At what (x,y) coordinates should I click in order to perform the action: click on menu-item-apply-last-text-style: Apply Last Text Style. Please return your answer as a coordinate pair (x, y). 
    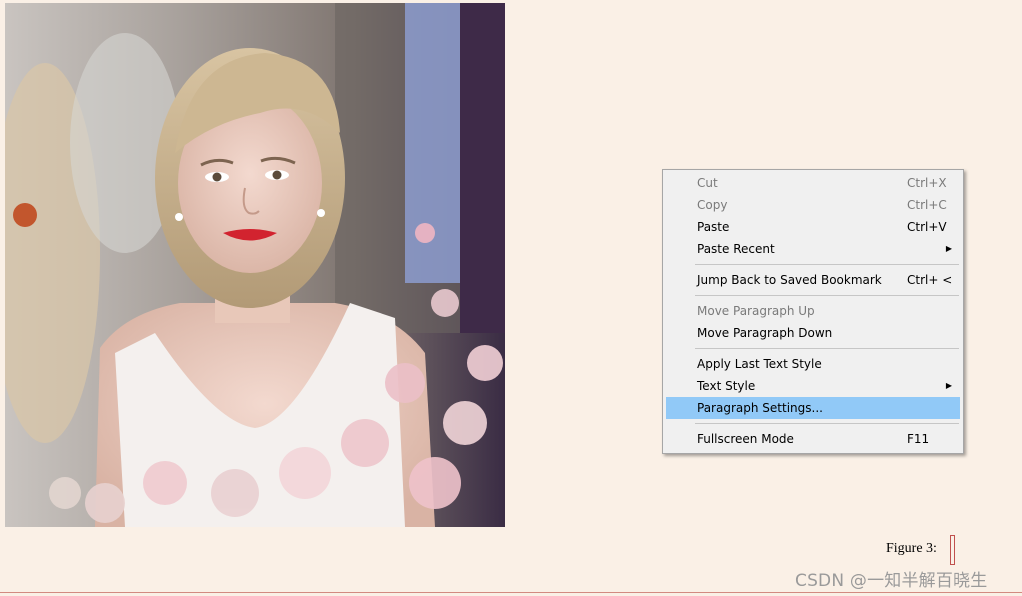
    Looking at the image, I should click on (813, 364).